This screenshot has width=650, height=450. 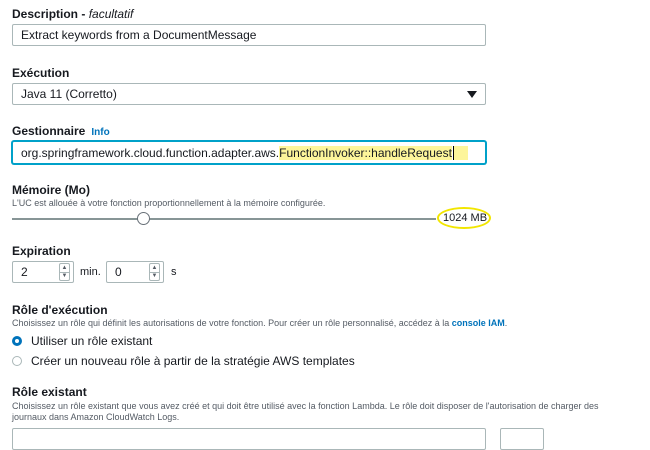 I want to click on radio-unselected, so click(x=17, y=361).